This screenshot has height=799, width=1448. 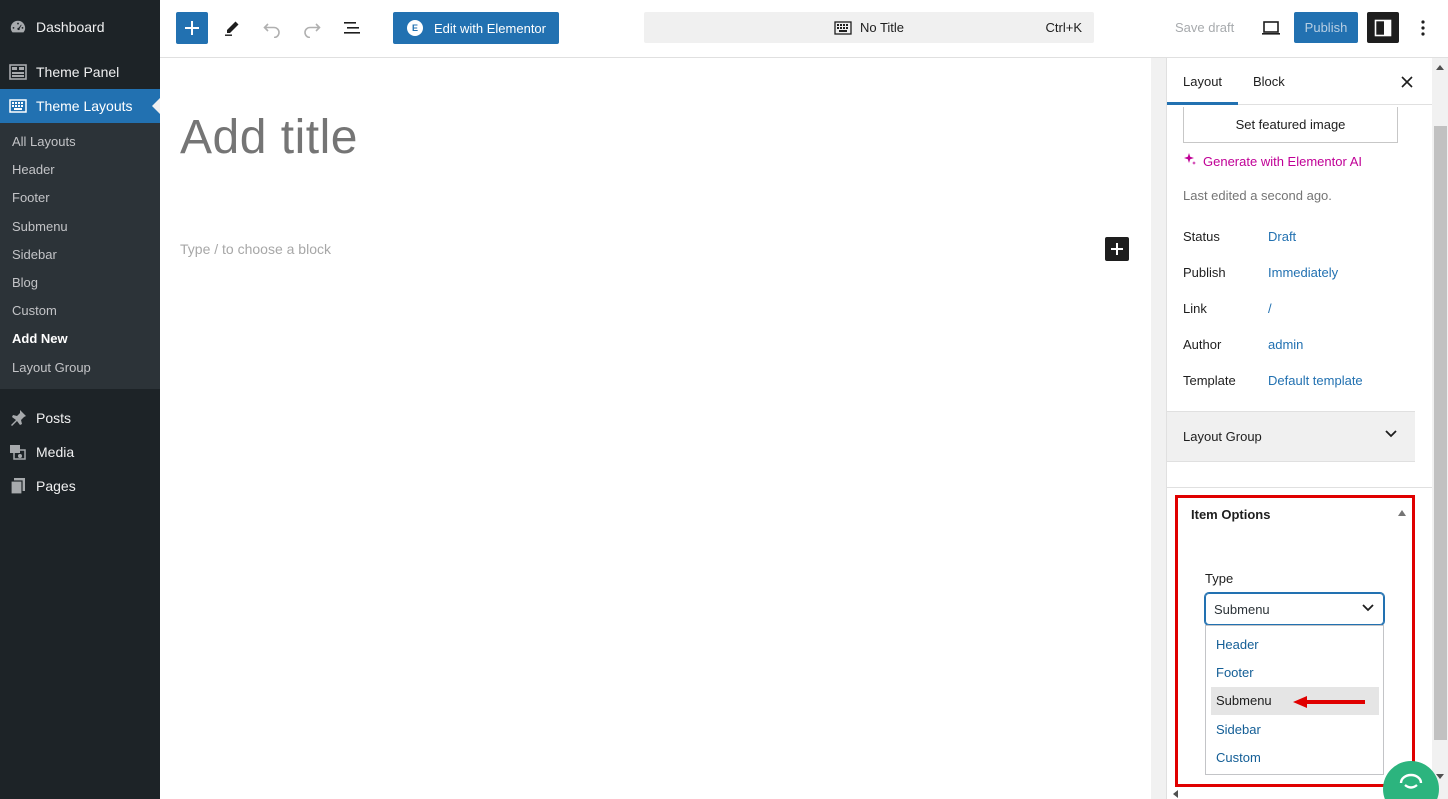 I want to click on meta-row-publish: Publish Immediately, so click(x=1298, y=275).